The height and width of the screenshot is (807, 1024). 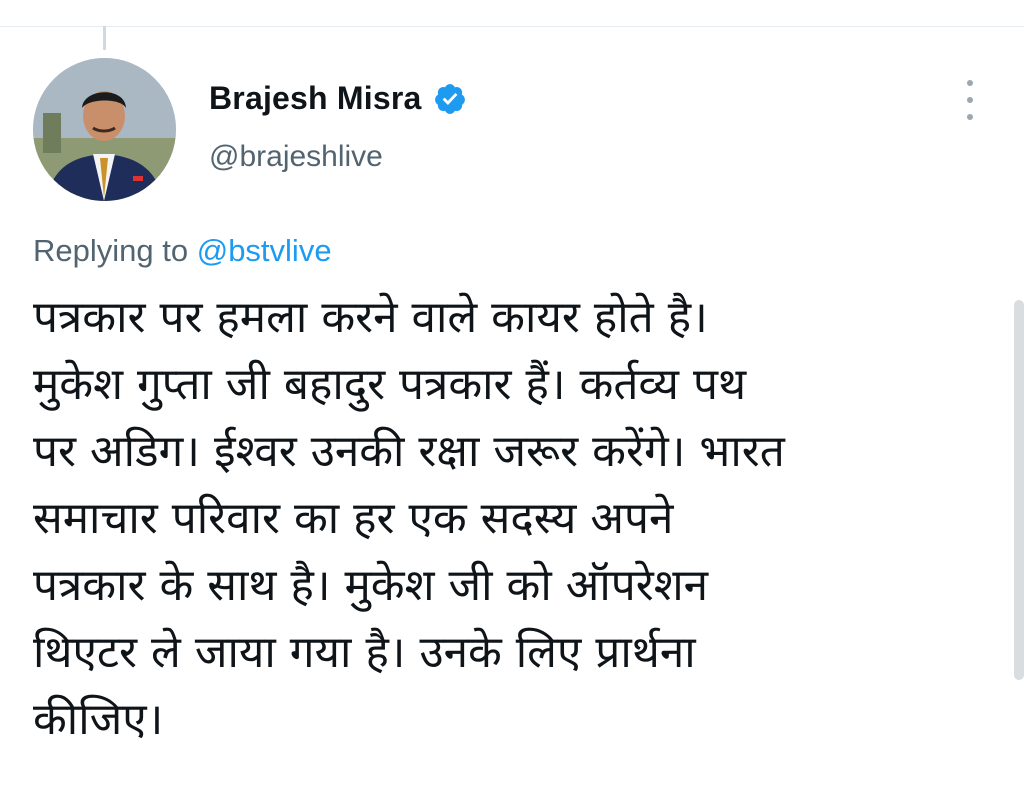 What do you see at coordinates (115, 250) in the screenshot?
I see `replying-to-label: Replying to` at bounding box center [115, 250].